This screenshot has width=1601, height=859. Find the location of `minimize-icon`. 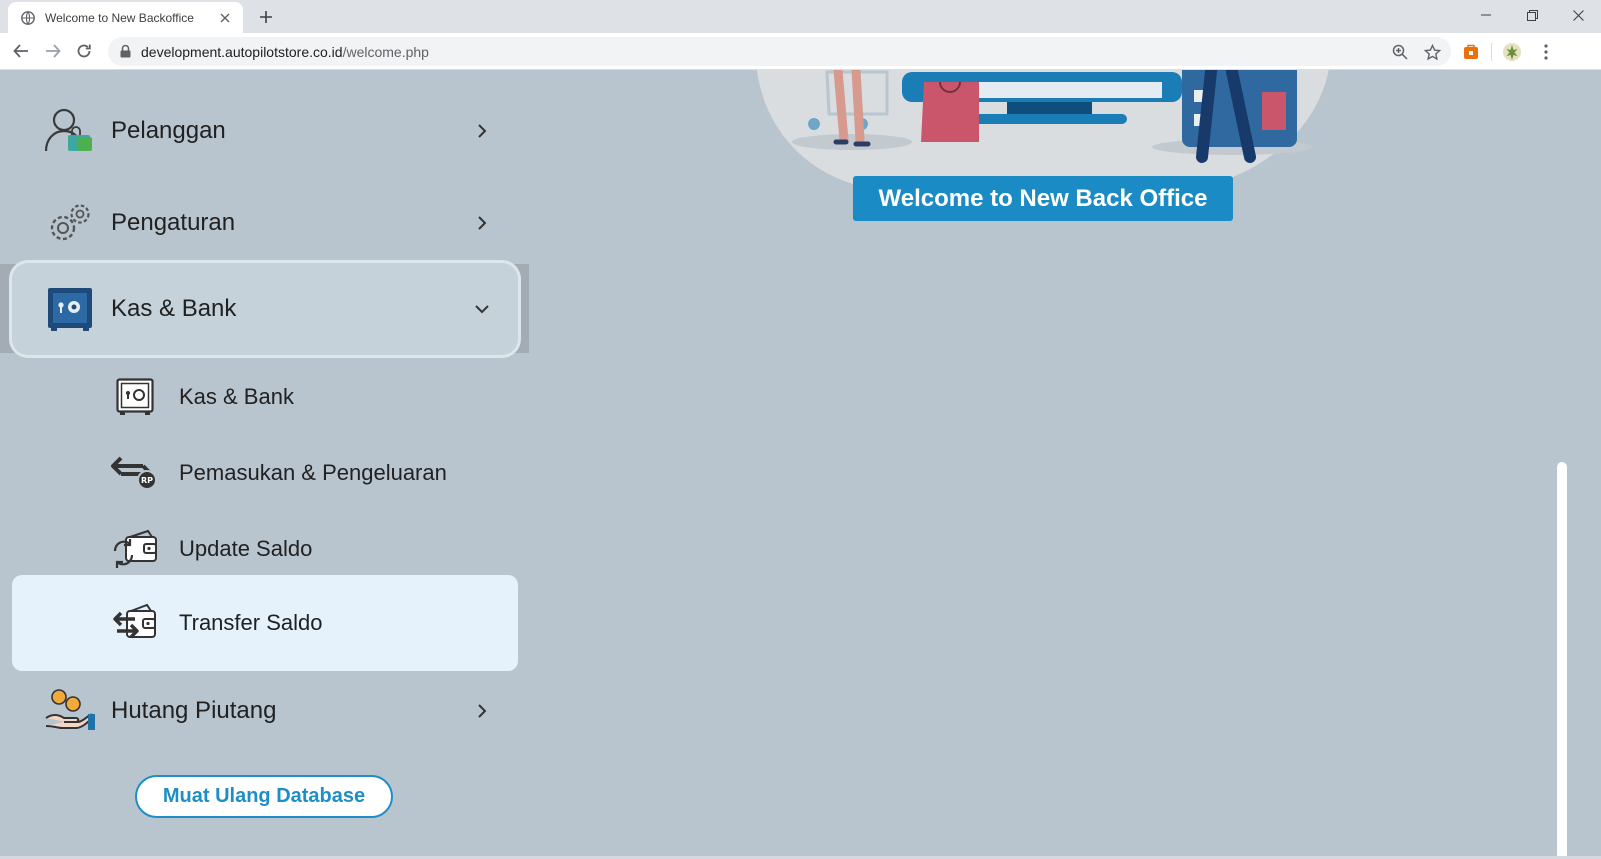

minimize-icon is located at coordinates (1486, 15).